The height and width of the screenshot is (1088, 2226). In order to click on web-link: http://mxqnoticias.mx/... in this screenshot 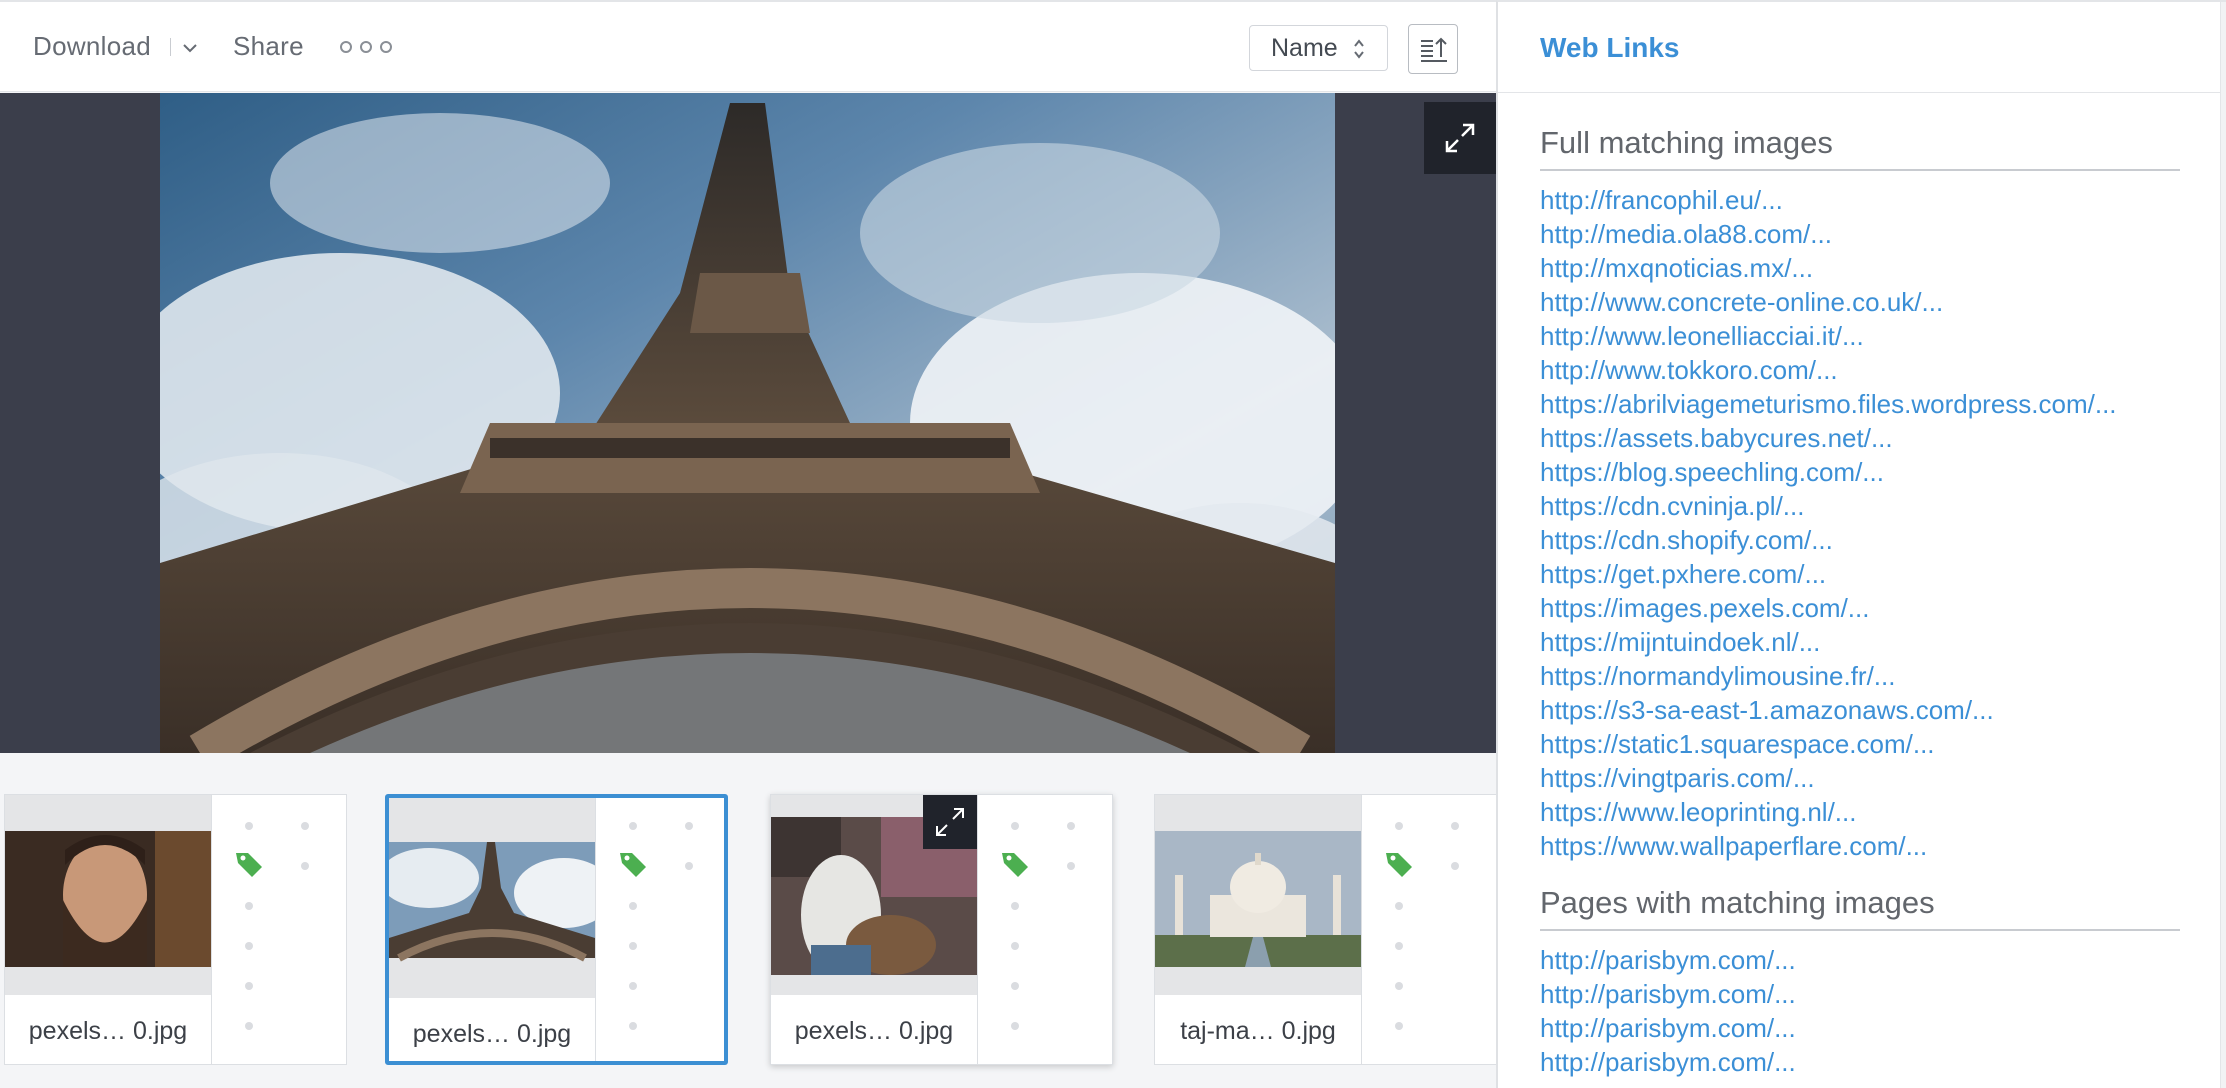, I will do `click(1870, 268)`.